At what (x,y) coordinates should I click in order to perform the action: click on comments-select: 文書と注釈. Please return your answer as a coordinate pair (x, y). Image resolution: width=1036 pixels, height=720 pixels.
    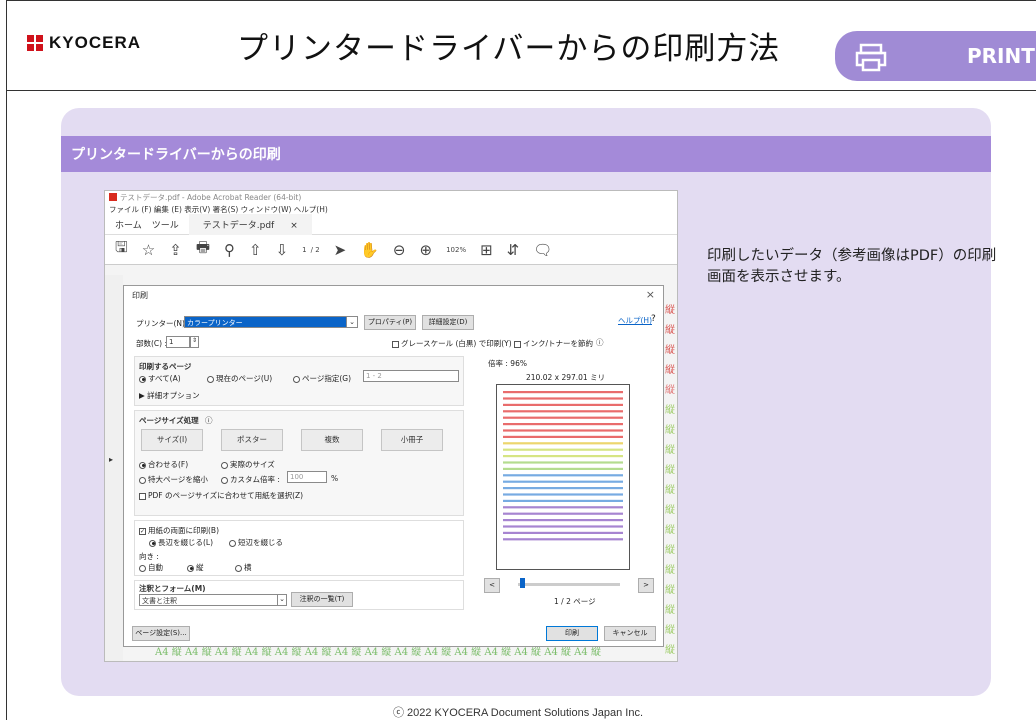
    Looking at the image, I should click on (212, 600).